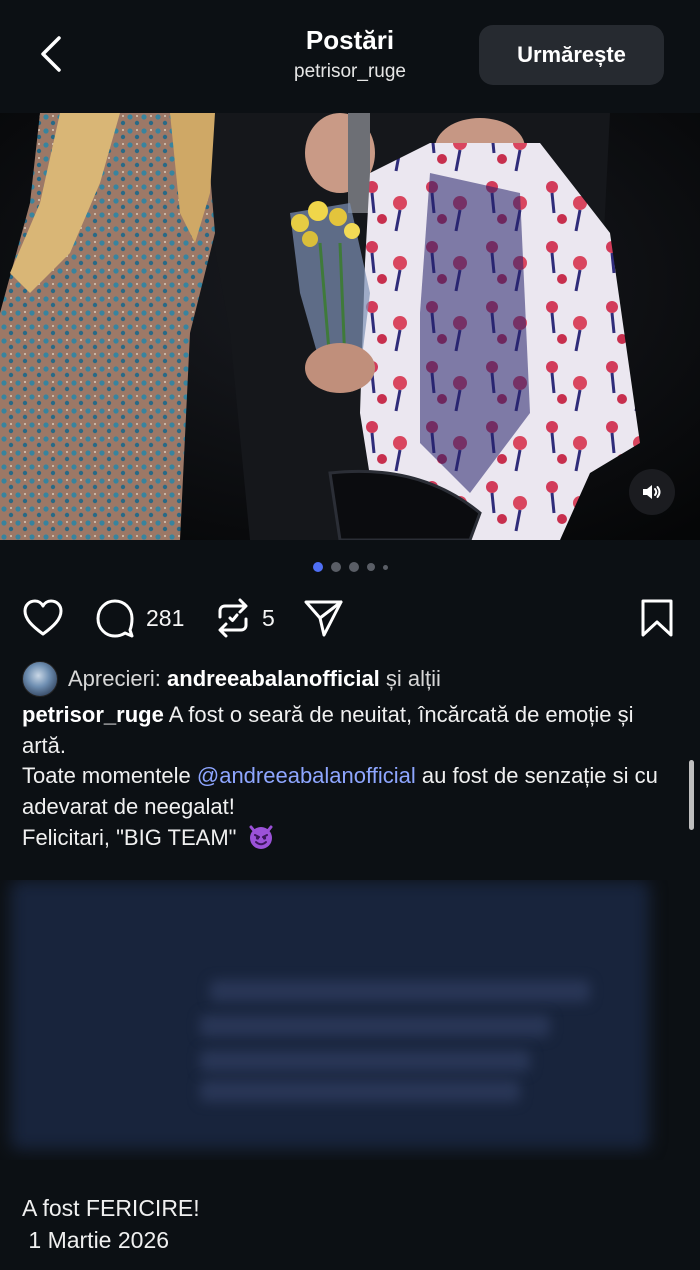 This screenshot has height=1270, width=700. What do you see at coordinates (129, 837) in the screenshot?
I see `caption-line-3: Felicitari, "BIG TEAM"` at bounding box center [129, 837].